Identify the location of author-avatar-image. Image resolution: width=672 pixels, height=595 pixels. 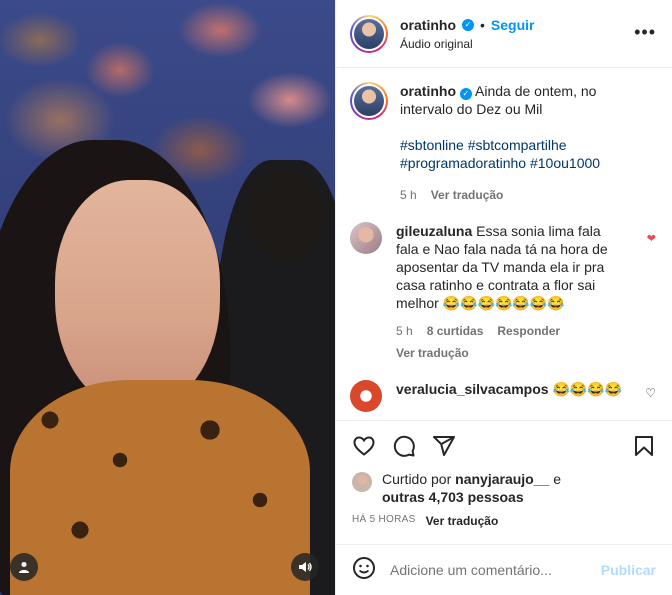
(369, 33).